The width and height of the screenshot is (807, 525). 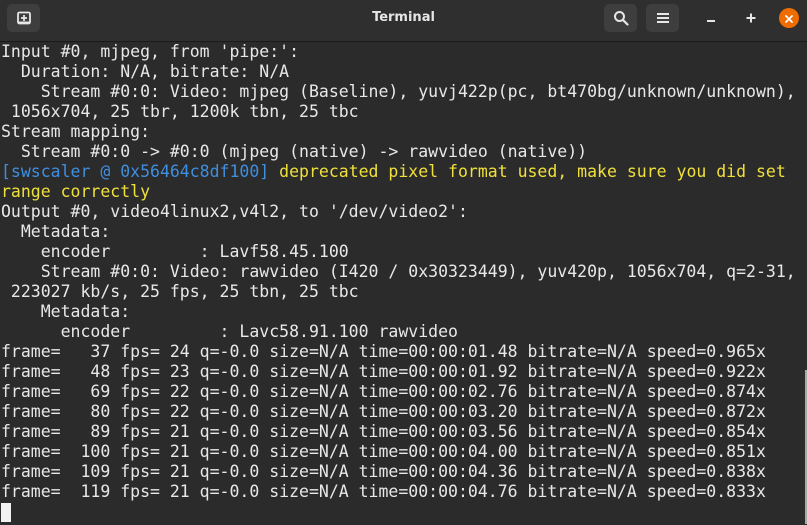 I want to click on window-title: Terminal, so click(x=403, y=17).